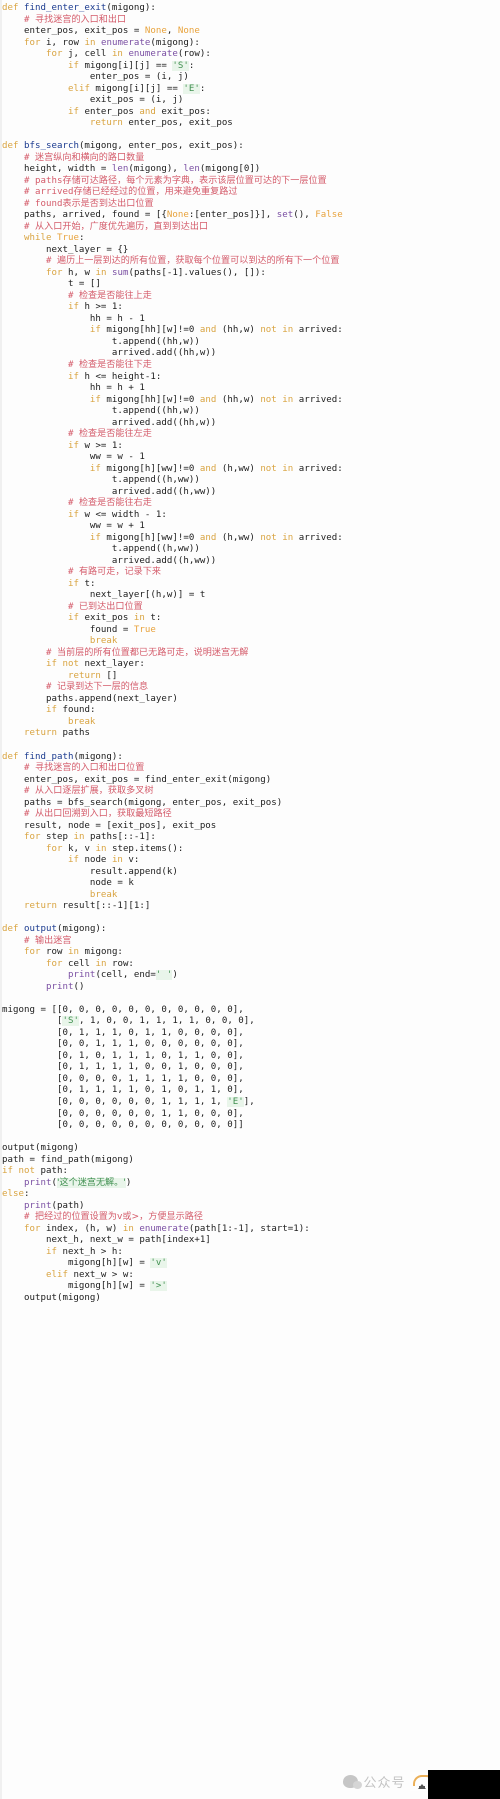 This screenshot has height=1799, width=500. What do you see at coordinates (120, 169) in the screenshot?
I see `code-token: len` at bounding box center [120, 169].